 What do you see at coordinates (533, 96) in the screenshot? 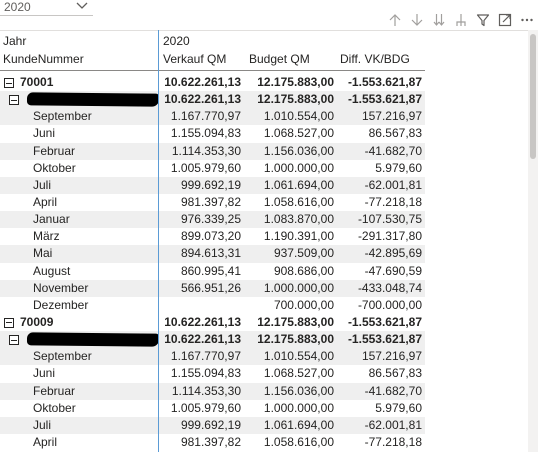
I see `scrollbar-thumb` at bounding box center [533, 96].